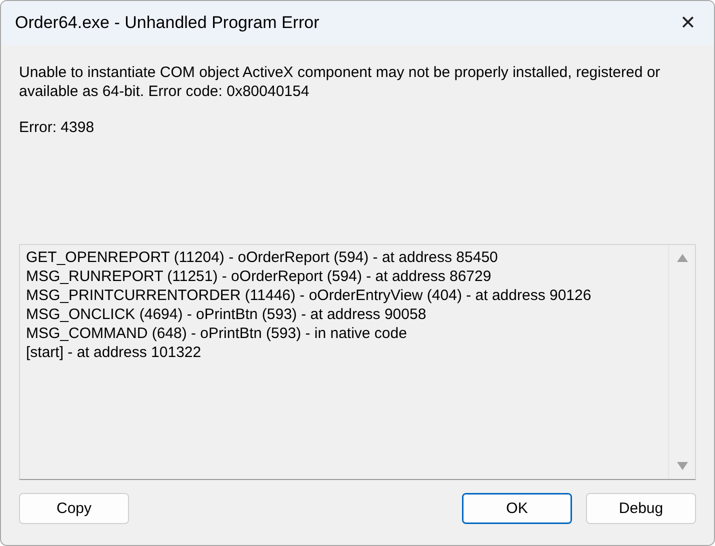  I want to click on stack-trace-line: [start] - at address 101322, so click(114, 352).